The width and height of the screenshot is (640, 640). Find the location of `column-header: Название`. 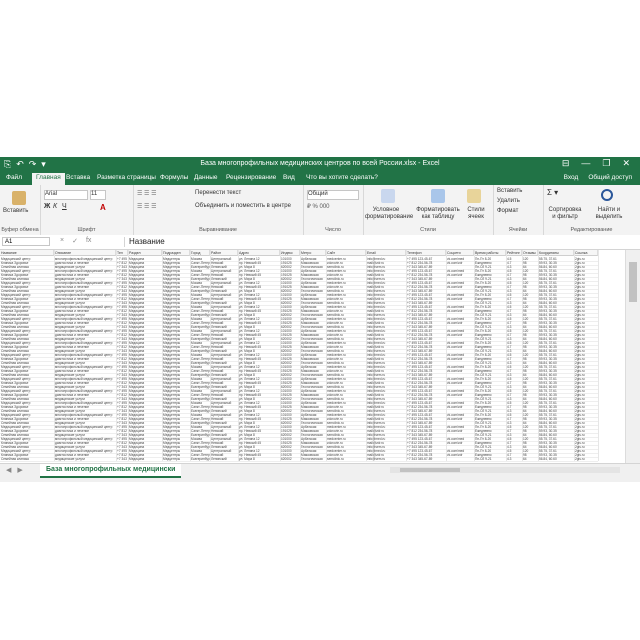

column-header: Название is located at coordinates (27, 253).